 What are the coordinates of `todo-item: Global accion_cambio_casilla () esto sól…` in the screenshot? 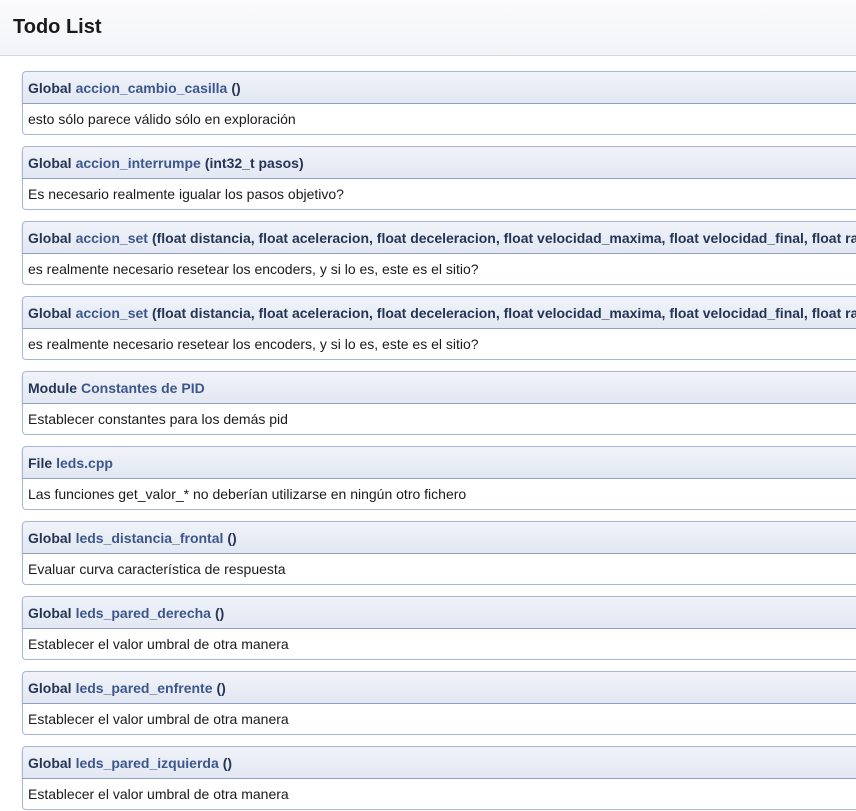 It's located at (439, 103).